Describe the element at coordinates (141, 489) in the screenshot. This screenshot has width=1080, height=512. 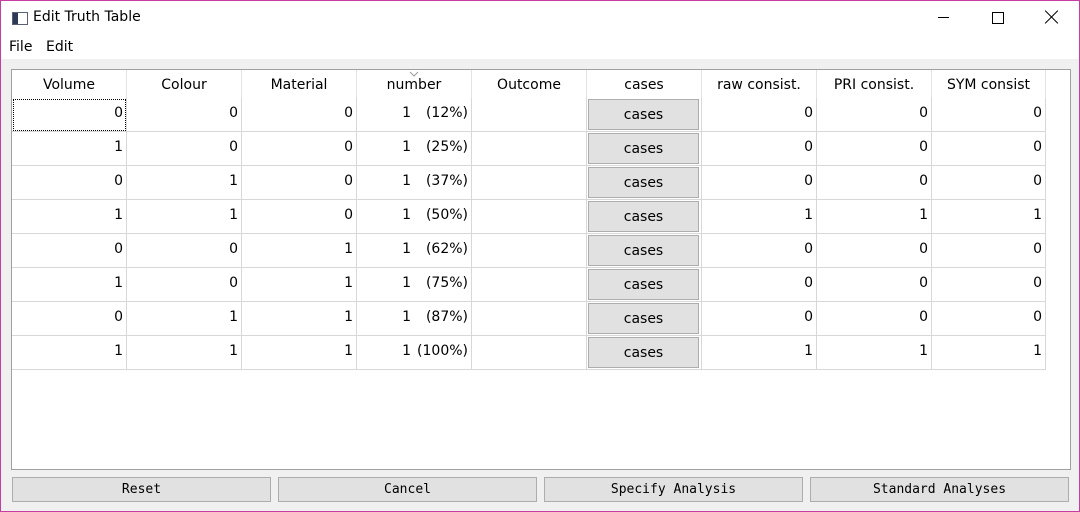
I see `reset-button: Reset` at that location.